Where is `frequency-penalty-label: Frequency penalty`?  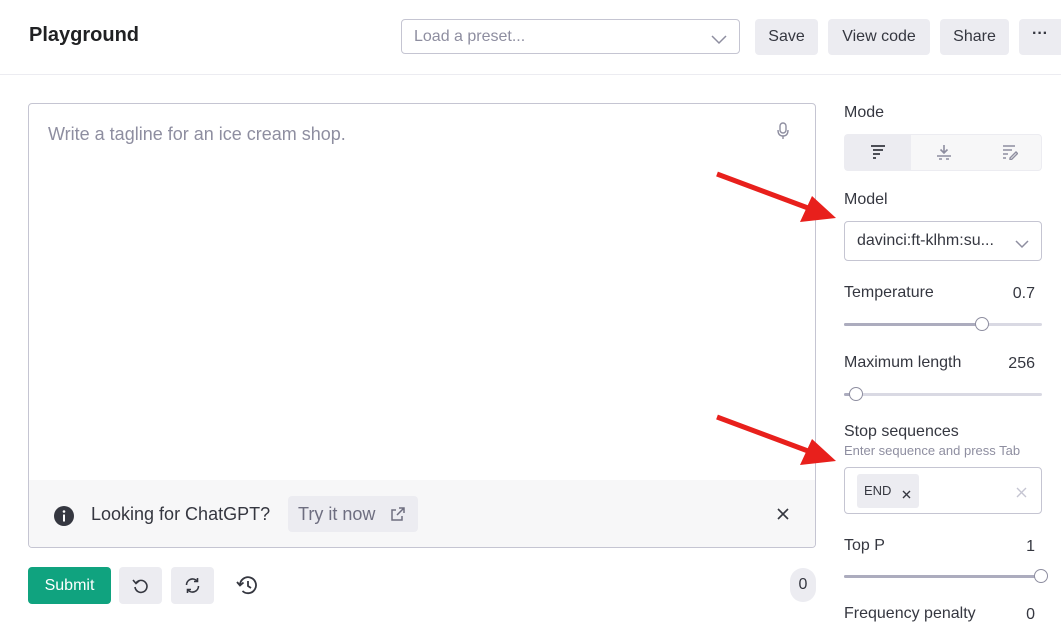
frequency-penalty-label: Frequency penalty is located at coordinates (910, 613).